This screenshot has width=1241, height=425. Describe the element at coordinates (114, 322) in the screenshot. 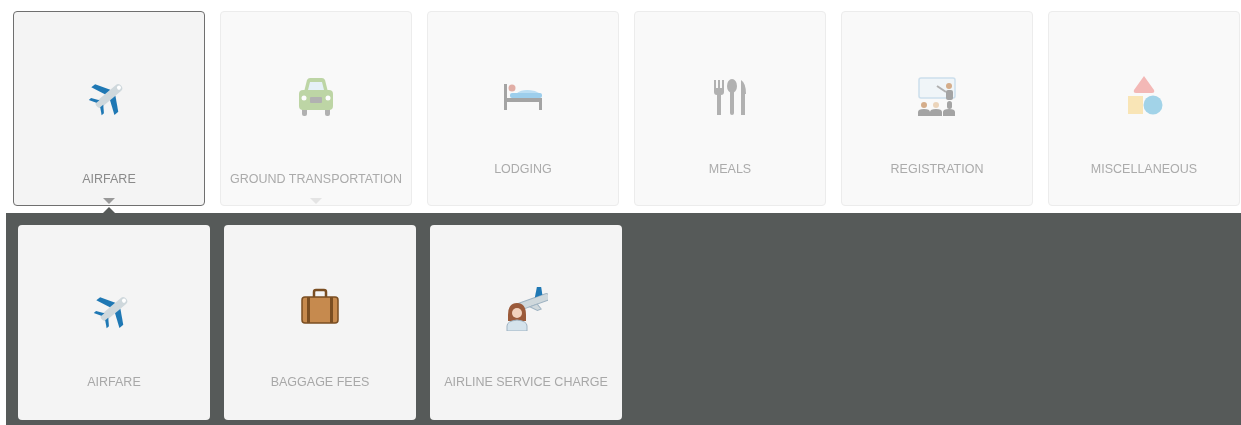

I see `subcategory-tile: AIRFARE` at that location.